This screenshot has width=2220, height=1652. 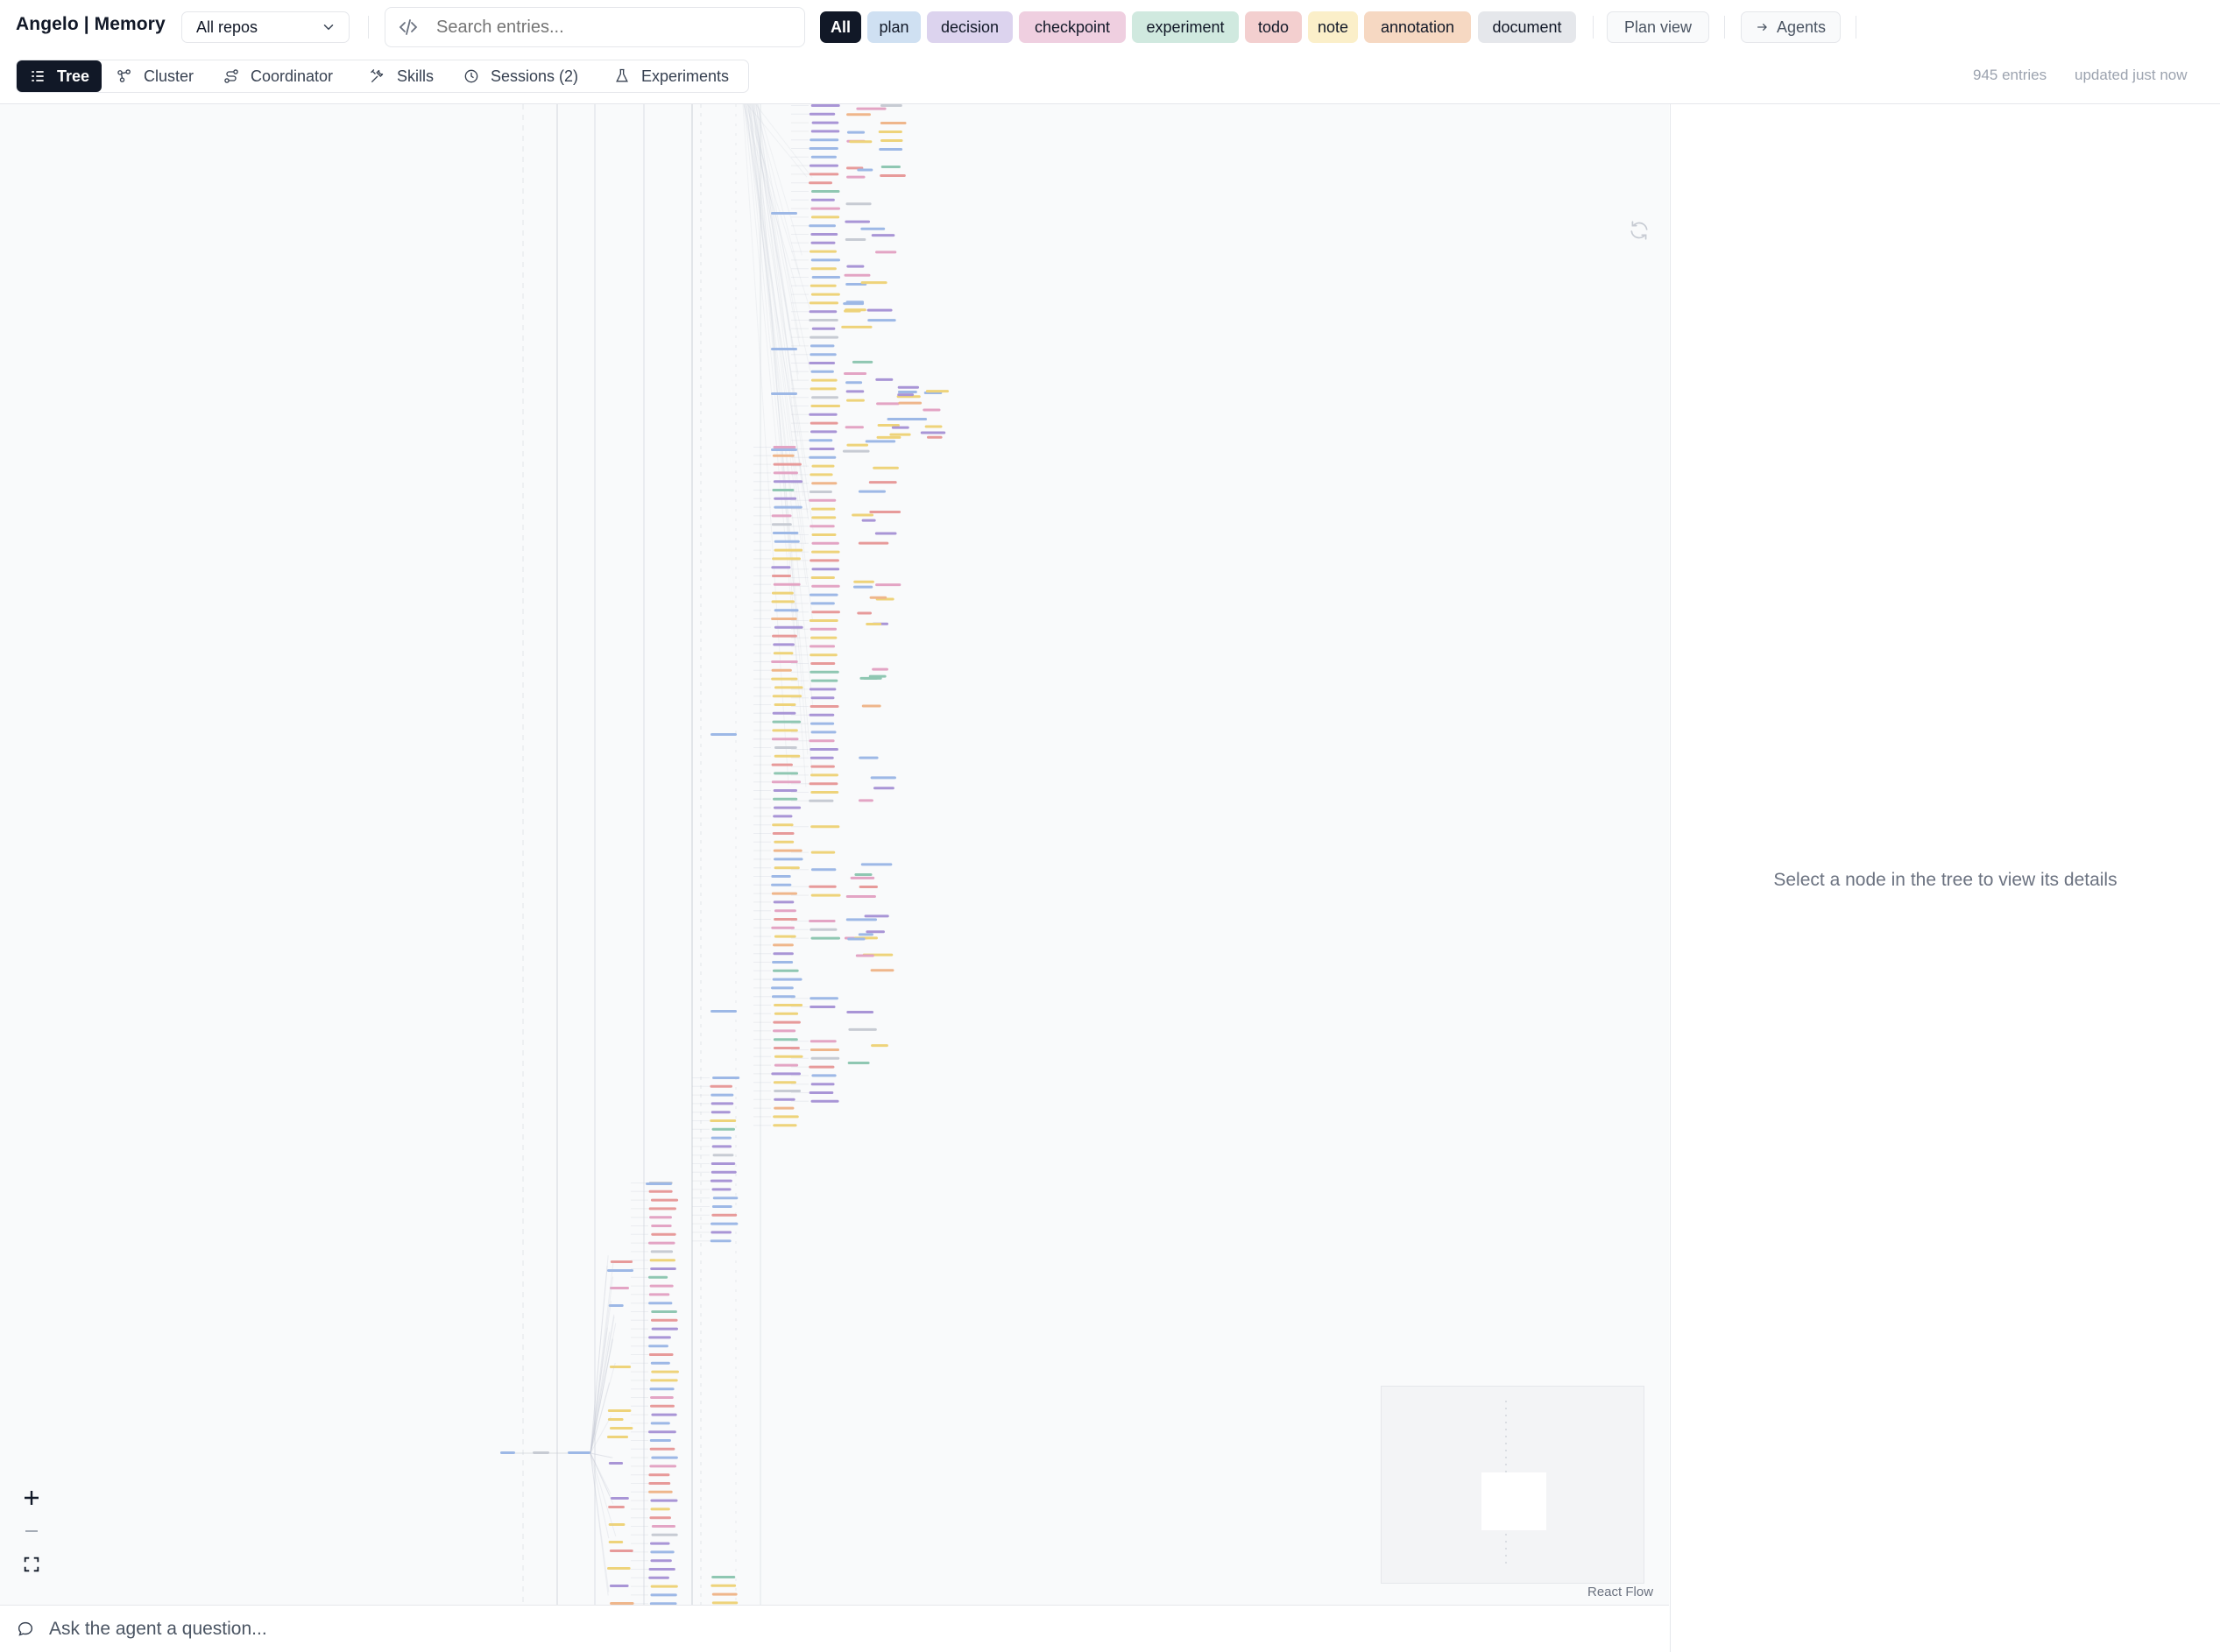 I want to click on tab-coordinator: Coordinator, so click(x=278, y=76).